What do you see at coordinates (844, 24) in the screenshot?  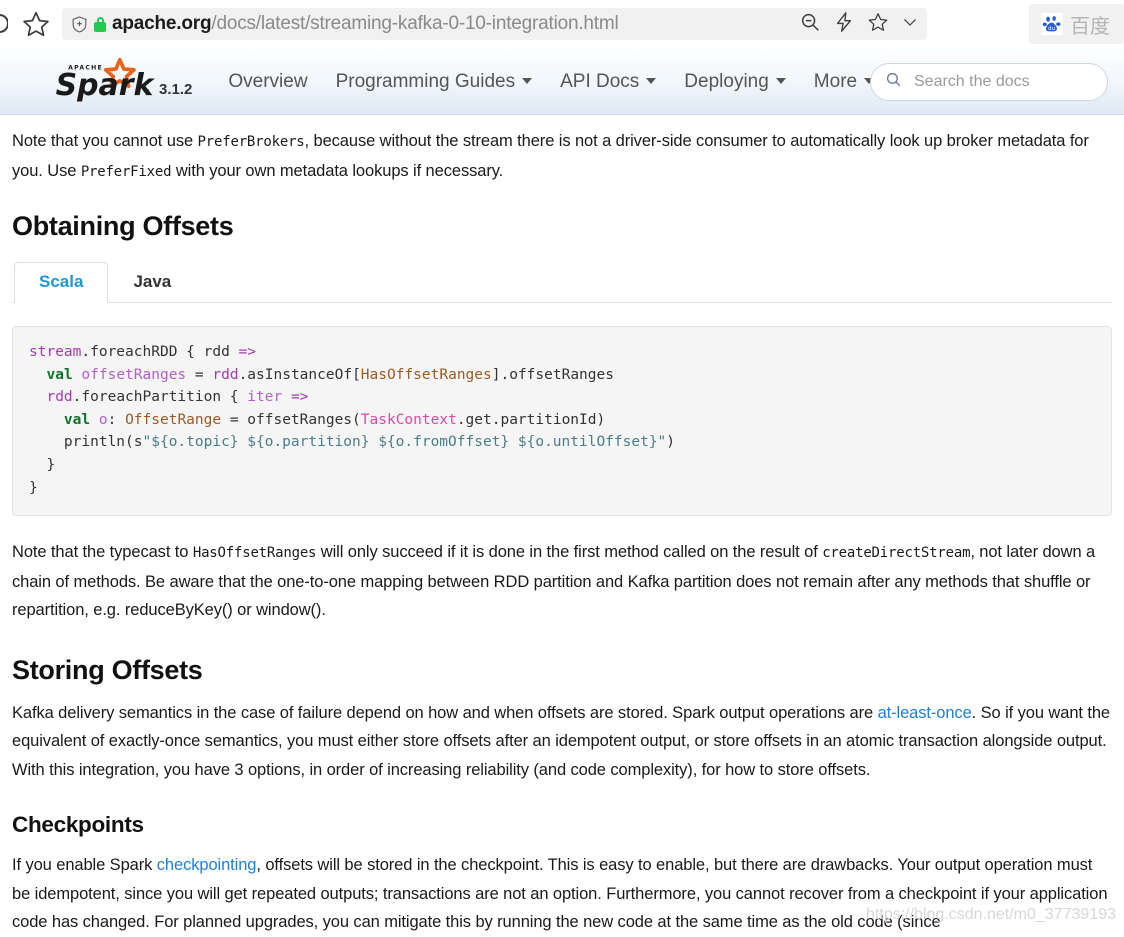 I see `reader-bolt-icon` at bounding box center [844, 24].